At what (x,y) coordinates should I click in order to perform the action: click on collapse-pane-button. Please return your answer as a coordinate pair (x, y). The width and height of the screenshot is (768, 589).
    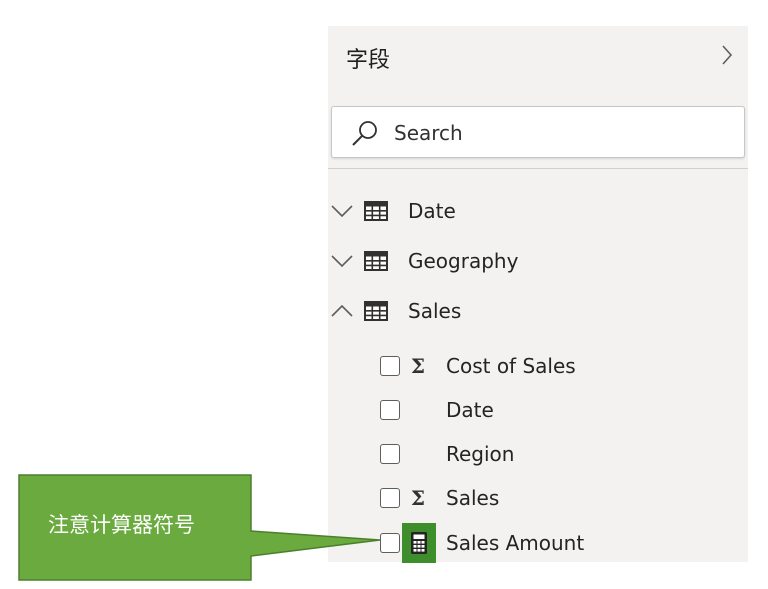
    Looking at the image, I should click on (727, 55).